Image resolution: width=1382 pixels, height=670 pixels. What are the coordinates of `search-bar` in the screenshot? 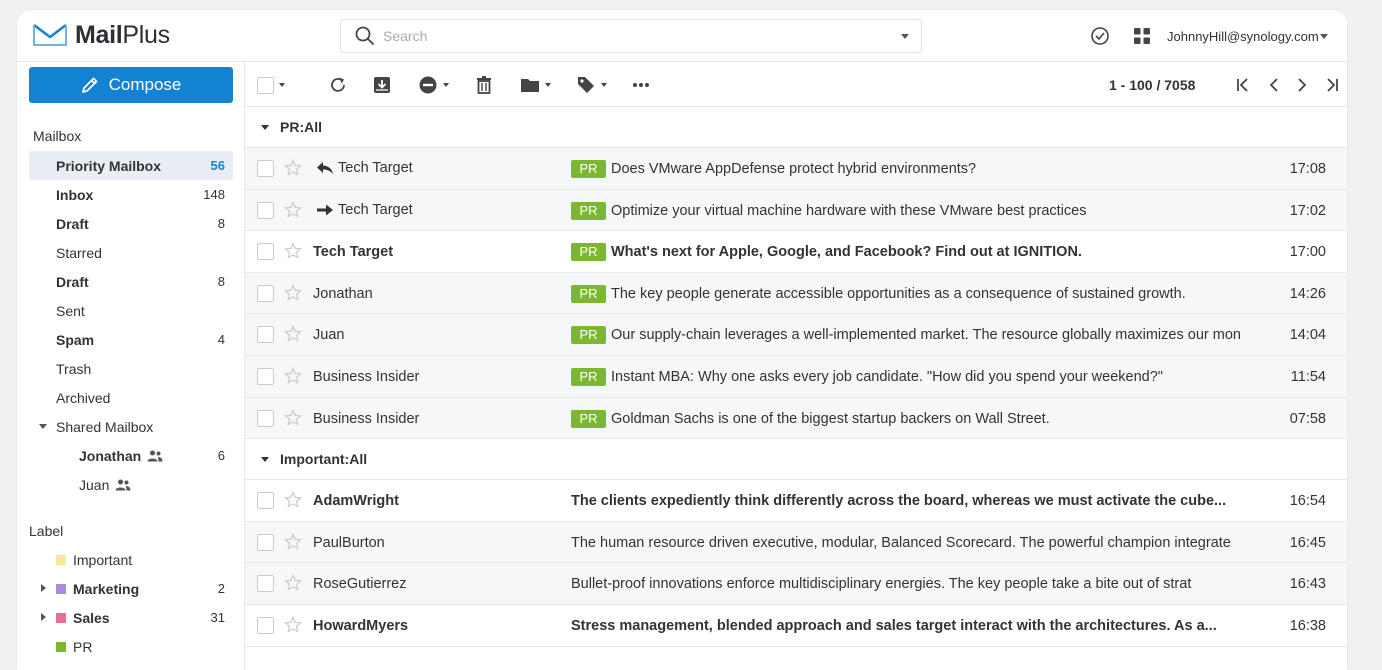 It's located at (631, 36).